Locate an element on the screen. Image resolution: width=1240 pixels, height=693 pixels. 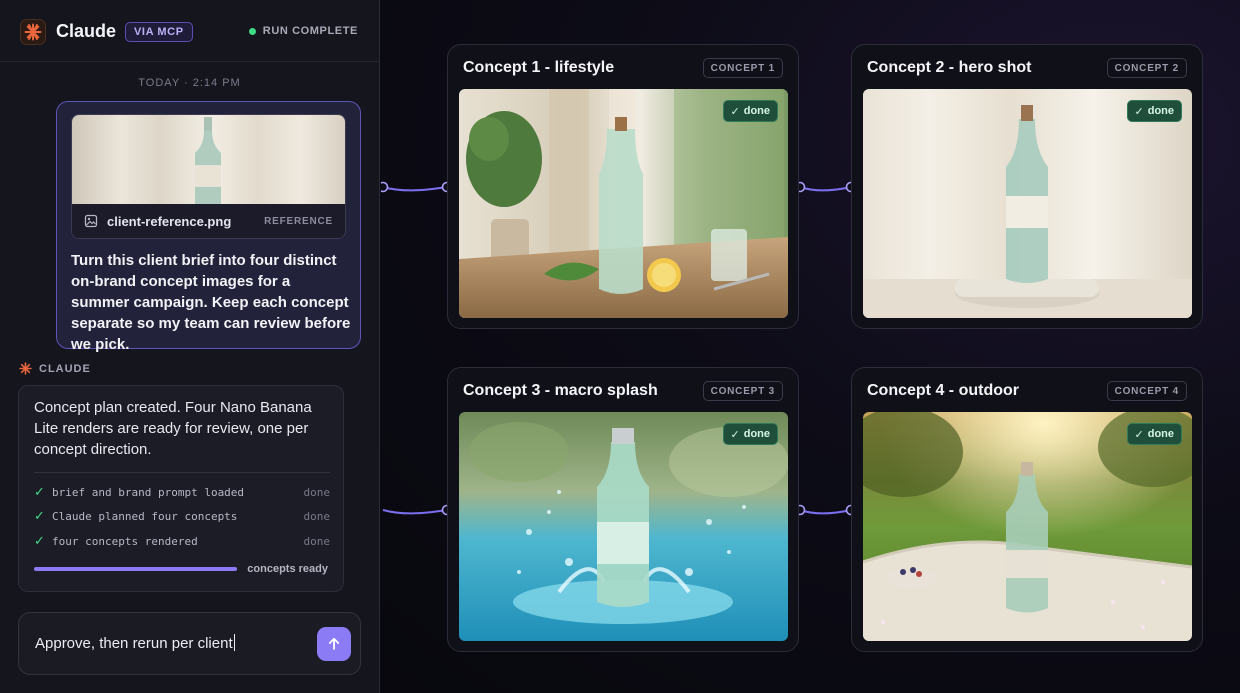
arrow-up-icon is located at coordinates (334, 643).